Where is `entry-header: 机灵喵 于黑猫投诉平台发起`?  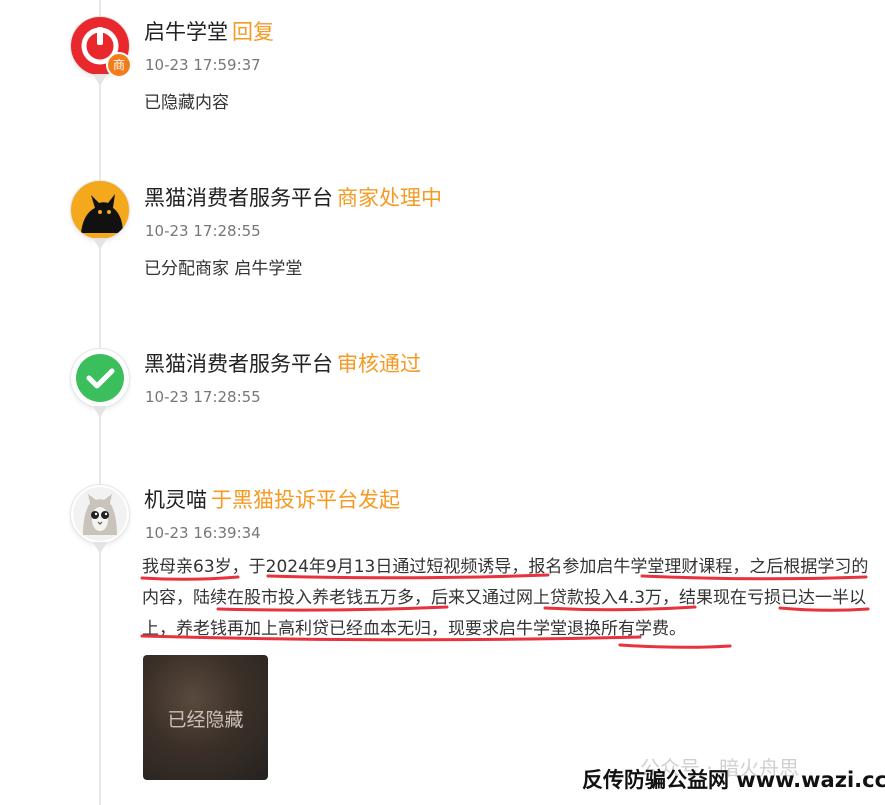
entry-header: 机灵喵 于黑猫投诉平台发起 is located at coordinates (272, 500).